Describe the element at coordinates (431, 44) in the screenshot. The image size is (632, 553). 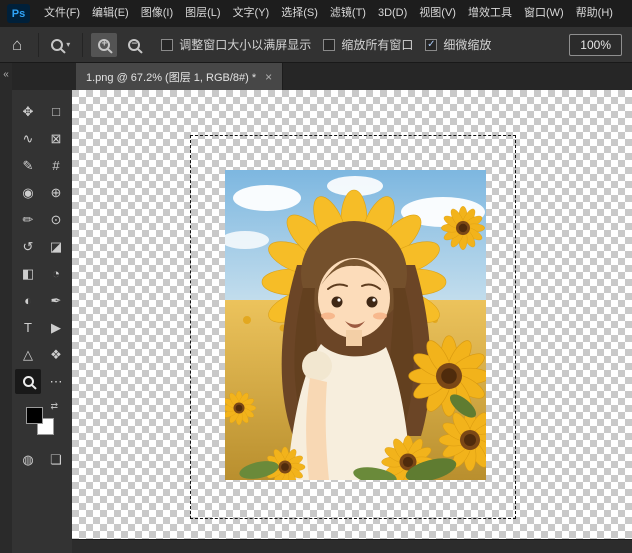
I see `checkbox-checked-icon: ✓` at that location.